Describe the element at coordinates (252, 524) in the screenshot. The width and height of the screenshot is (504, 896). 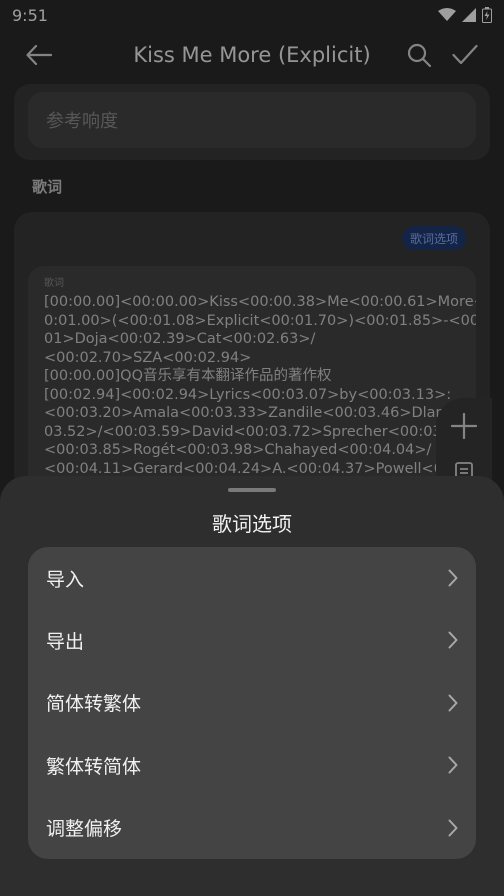
I see `sheet-title: 歌词选项` at that location.